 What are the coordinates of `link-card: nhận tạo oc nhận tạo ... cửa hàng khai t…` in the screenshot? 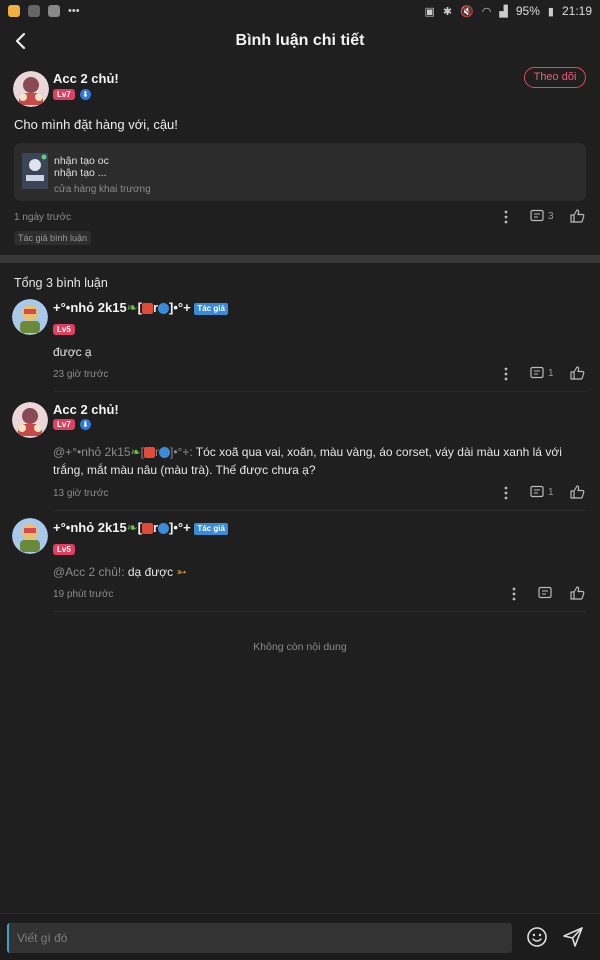 It's located at (300, 172).